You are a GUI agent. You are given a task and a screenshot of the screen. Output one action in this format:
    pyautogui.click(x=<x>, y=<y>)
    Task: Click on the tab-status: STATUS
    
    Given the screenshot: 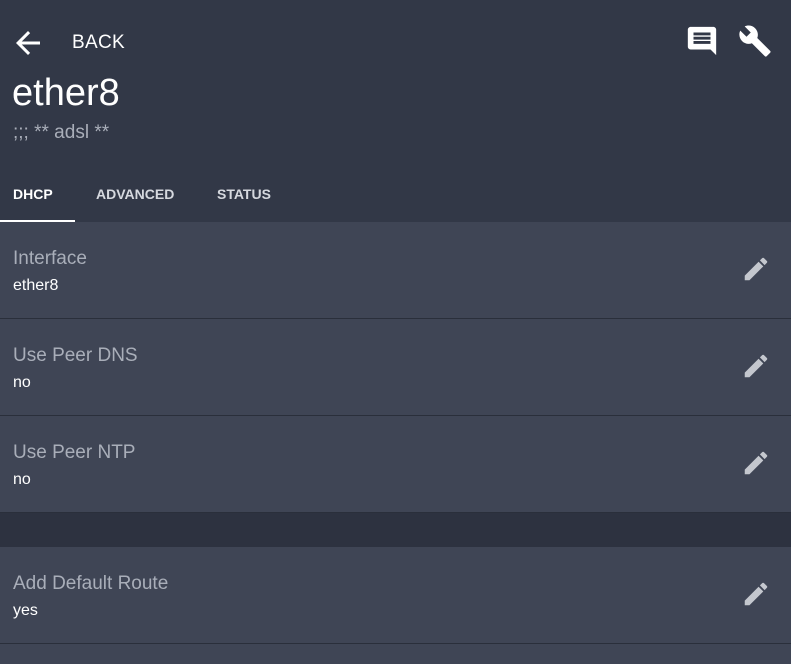 What is the action you would take?
    pyautogui.click(x=267, y=194)
    